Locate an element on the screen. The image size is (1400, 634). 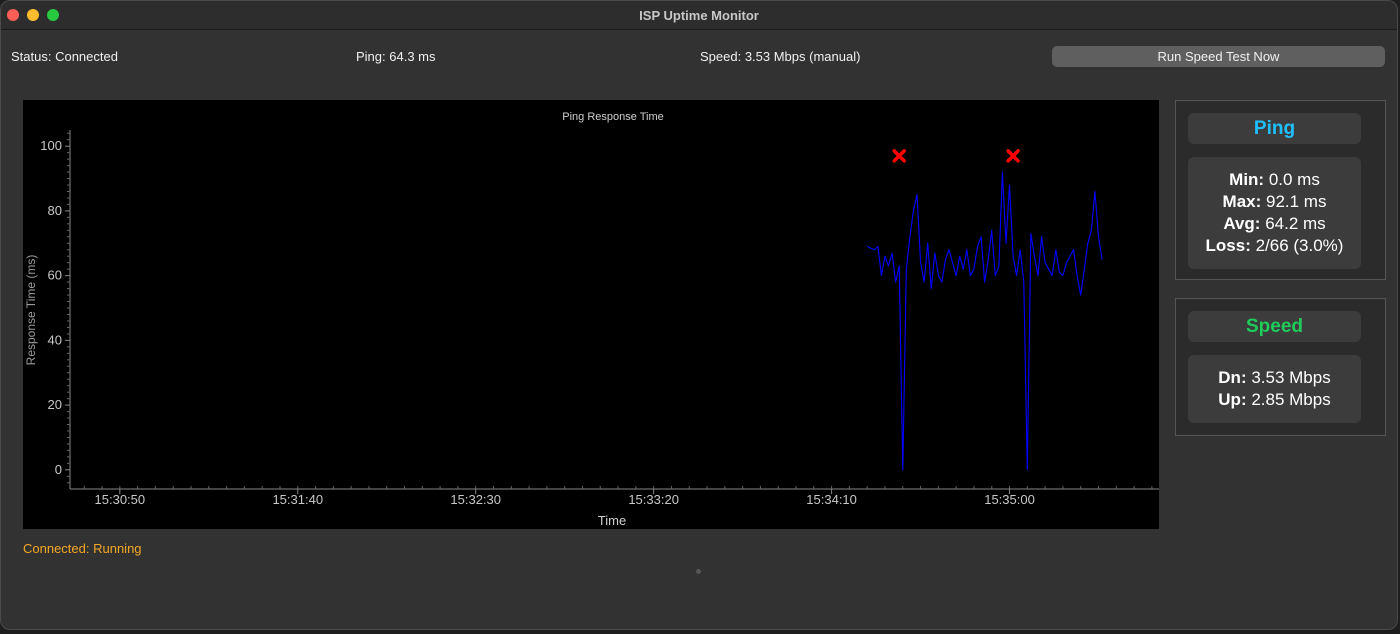
ping-min-row: Min: 0.0 ms is located at coordinates (1274, 179).